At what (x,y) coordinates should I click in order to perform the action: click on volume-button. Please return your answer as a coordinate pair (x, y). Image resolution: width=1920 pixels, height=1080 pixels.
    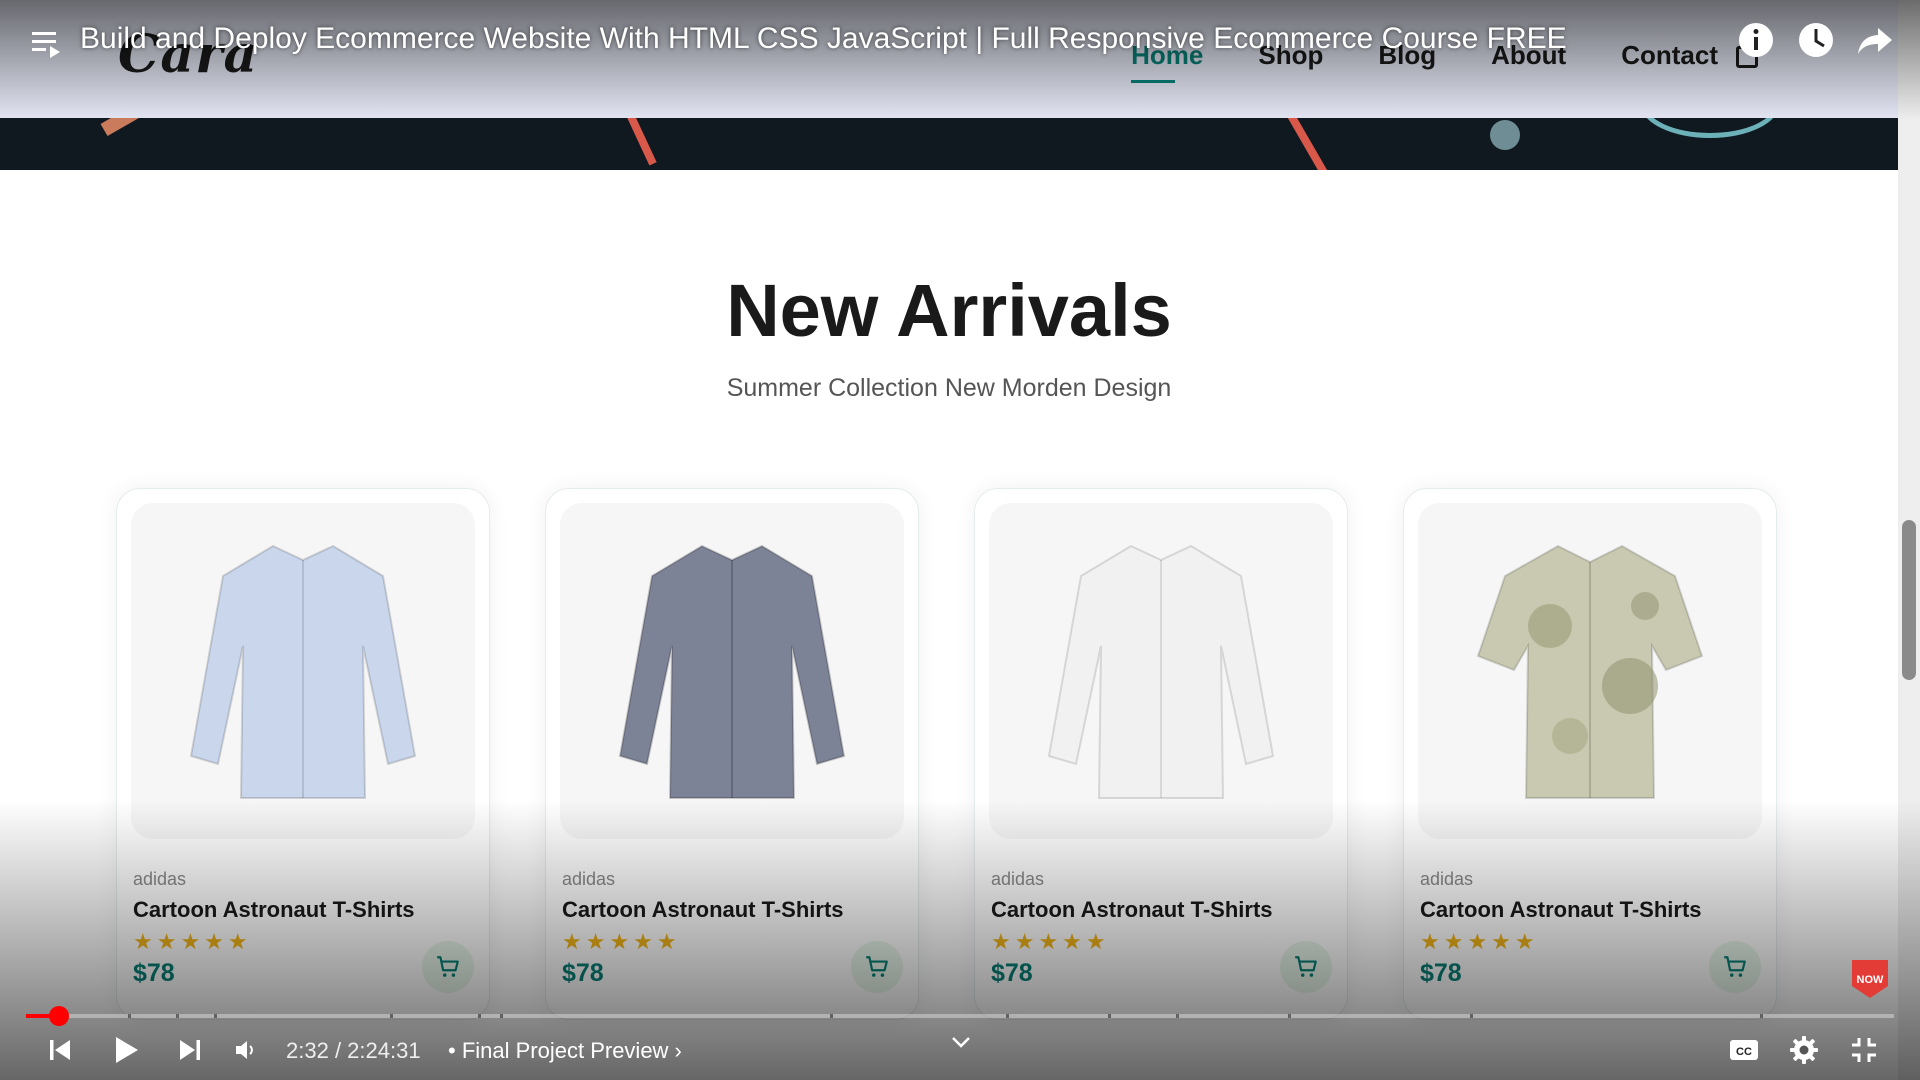
    Looking at the image, I should click on (246, 1050).